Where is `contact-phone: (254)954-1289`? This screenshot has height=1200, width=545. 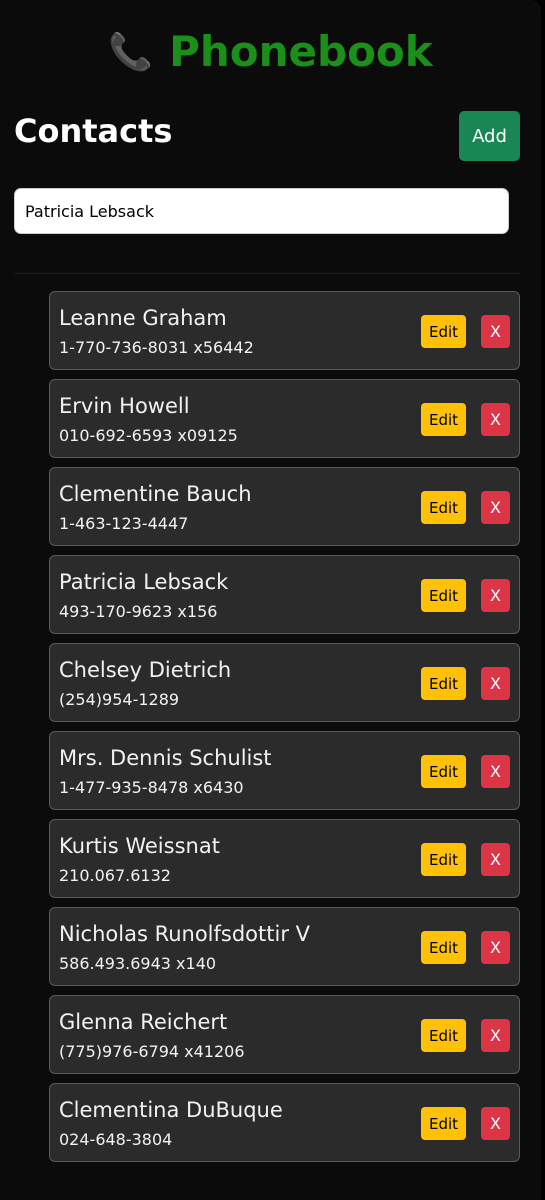 contact-phone: (254)954-1289 is located at coordinates (119, 699).